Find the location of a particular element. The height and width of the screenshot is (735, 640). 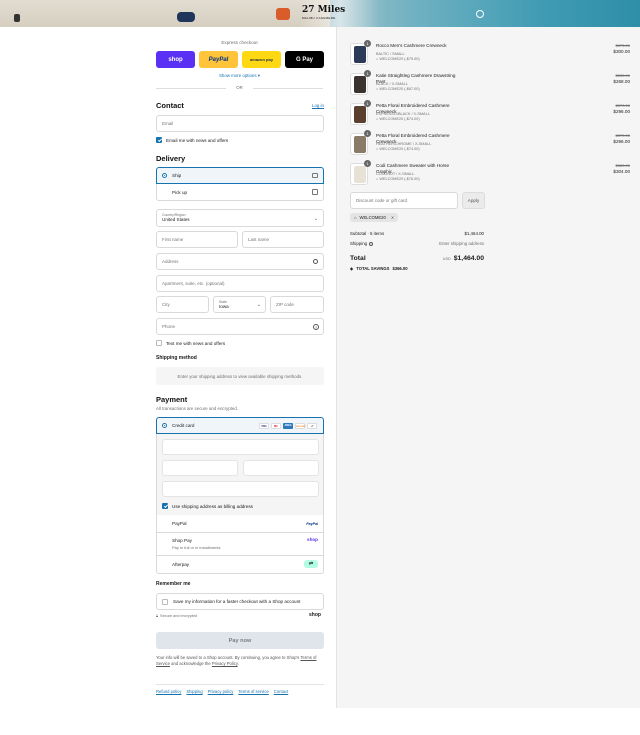

paypal-radio is located at coordinates (164, 523).